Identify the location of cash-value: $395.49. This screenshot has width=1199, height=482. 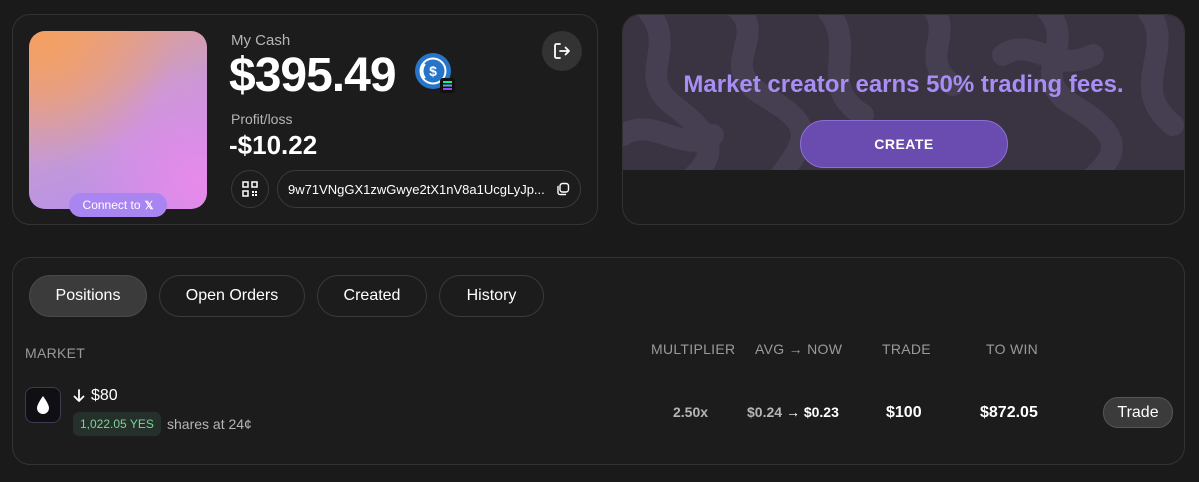
(313, 75).